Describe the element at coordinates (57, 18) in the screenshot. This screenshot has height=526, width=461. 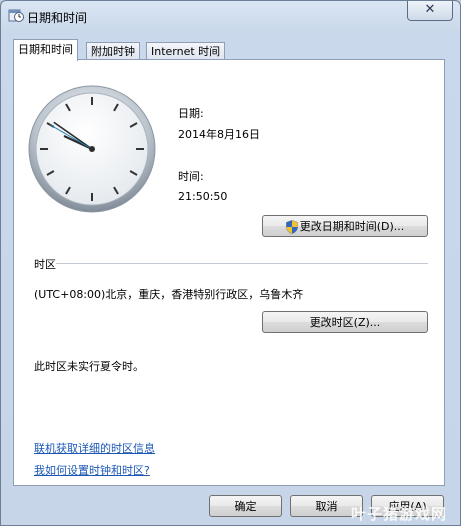
I see `window-title: 日期和时间` at that location.